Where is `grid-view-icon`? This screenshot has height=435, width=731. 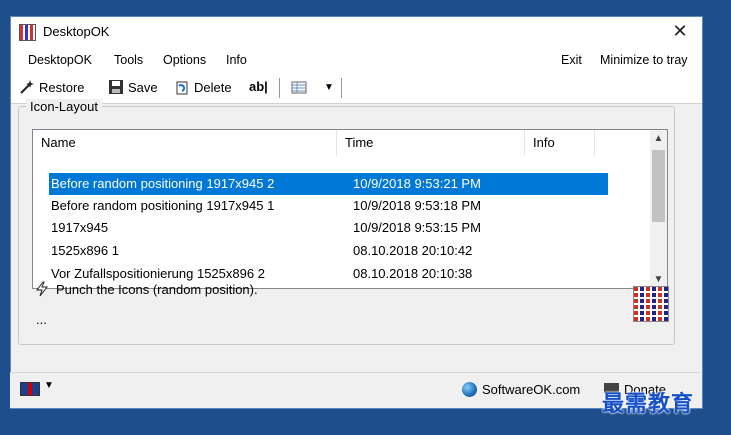
grid-view-icon is located at coordinates (299, 87).